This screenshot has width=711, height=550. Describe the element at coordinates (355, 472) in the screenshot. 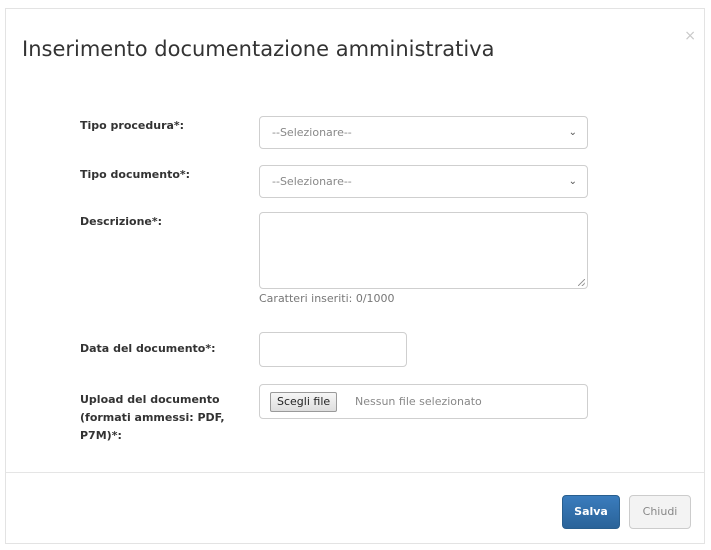

I see `footer-divider` at that location.